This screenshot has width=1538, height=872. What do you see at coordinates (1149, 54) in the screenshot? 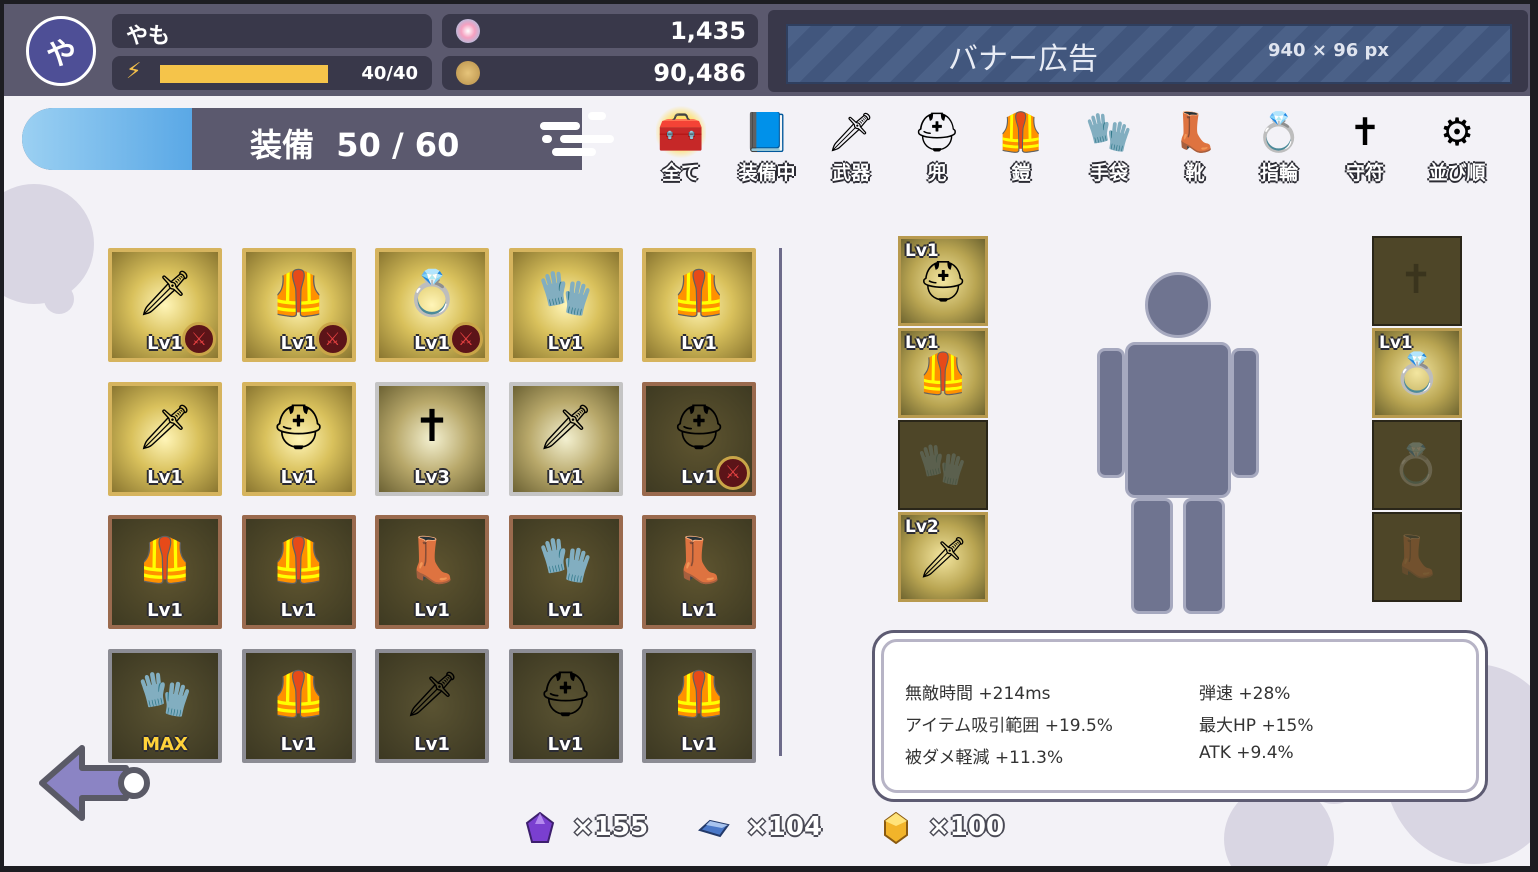
I see `banner-ad-area: バナー広告 940 × 96 px` at bounding box center [1149, 54].